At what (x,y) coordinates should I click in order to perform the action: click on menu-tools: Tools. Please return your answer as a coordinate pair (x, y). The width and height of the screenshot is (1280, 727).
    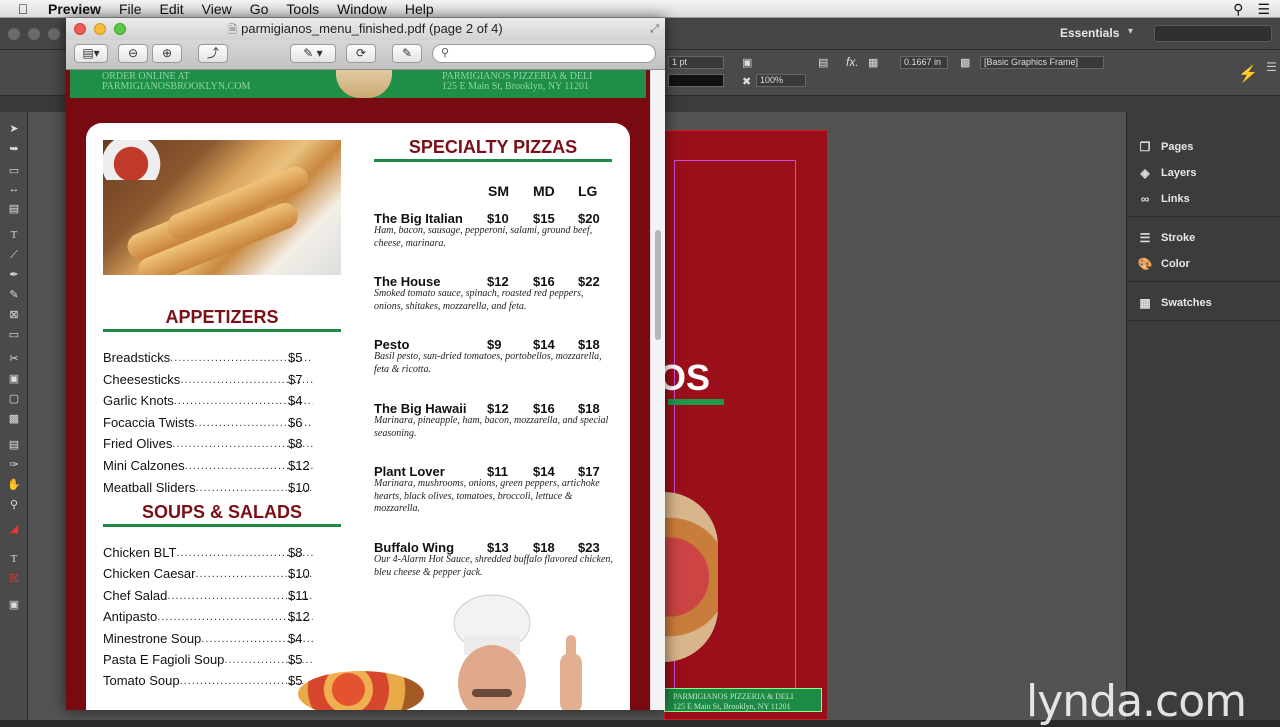
    Looking at the image, I should click on (302, 9).